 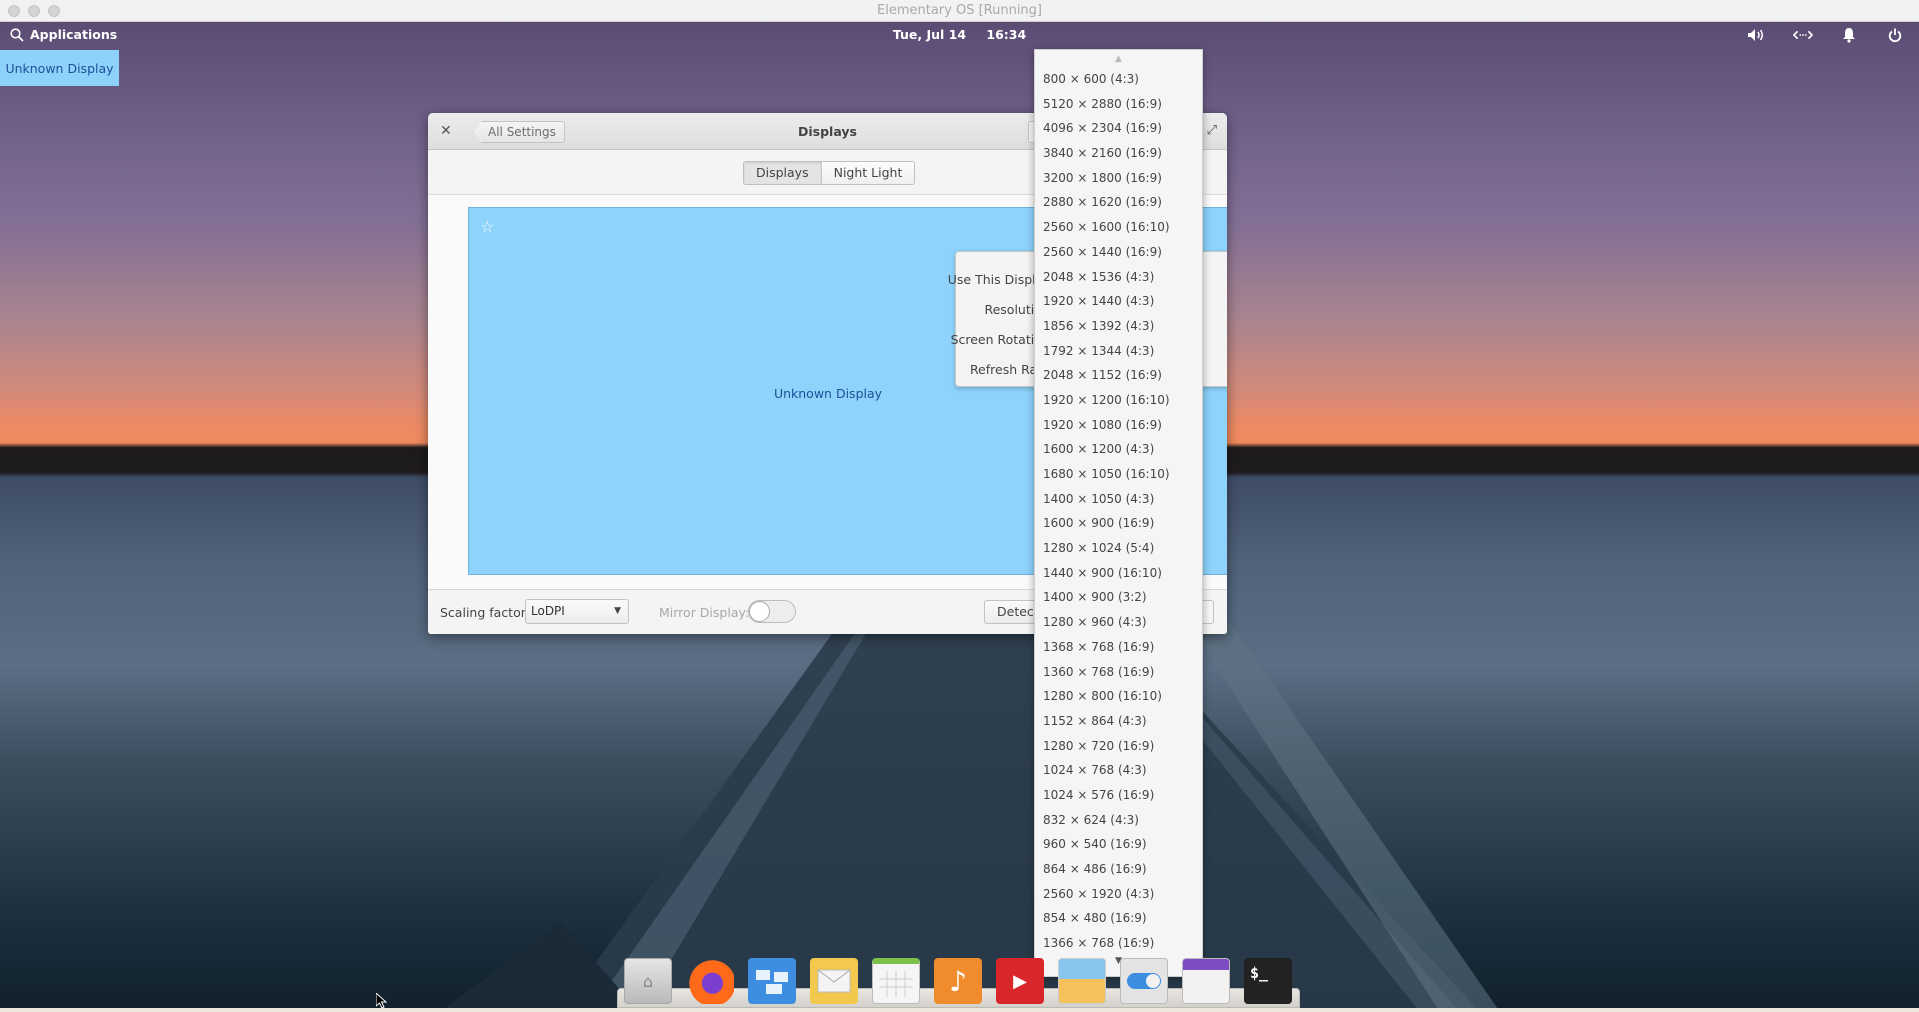 What do you see at coordinates (1118, 795) in the screenshot?
I see `resolution-option: 1024 × 576 (16:9)` at bounding box center [1118, 795].